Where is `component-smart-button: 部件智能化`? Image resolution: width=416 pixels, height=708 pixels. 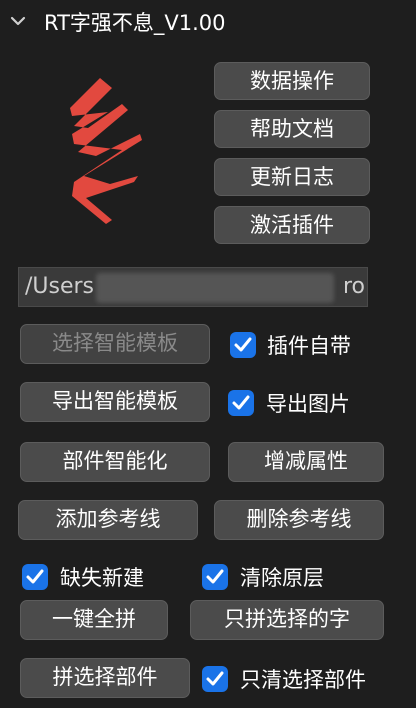 component-smart-button: 部件智能化 is located at coordinates (115, 462).